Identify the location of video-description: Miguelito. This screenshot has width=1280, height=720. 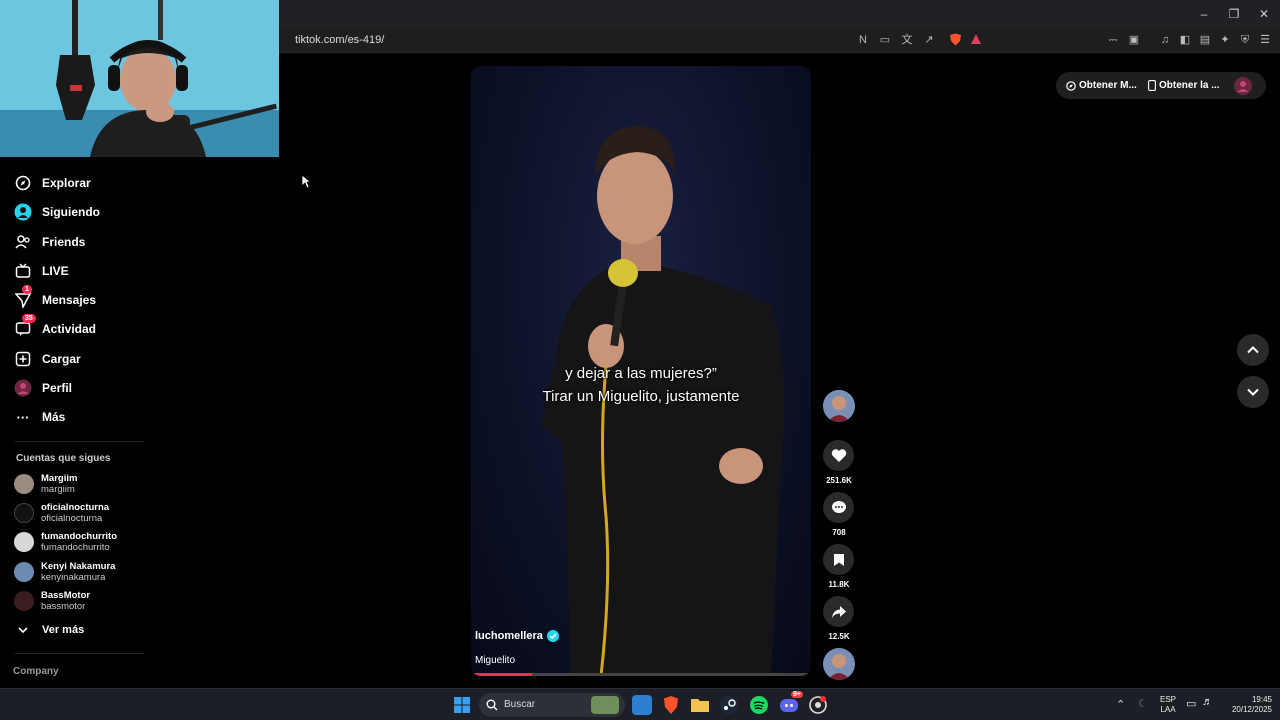
(495, 660).